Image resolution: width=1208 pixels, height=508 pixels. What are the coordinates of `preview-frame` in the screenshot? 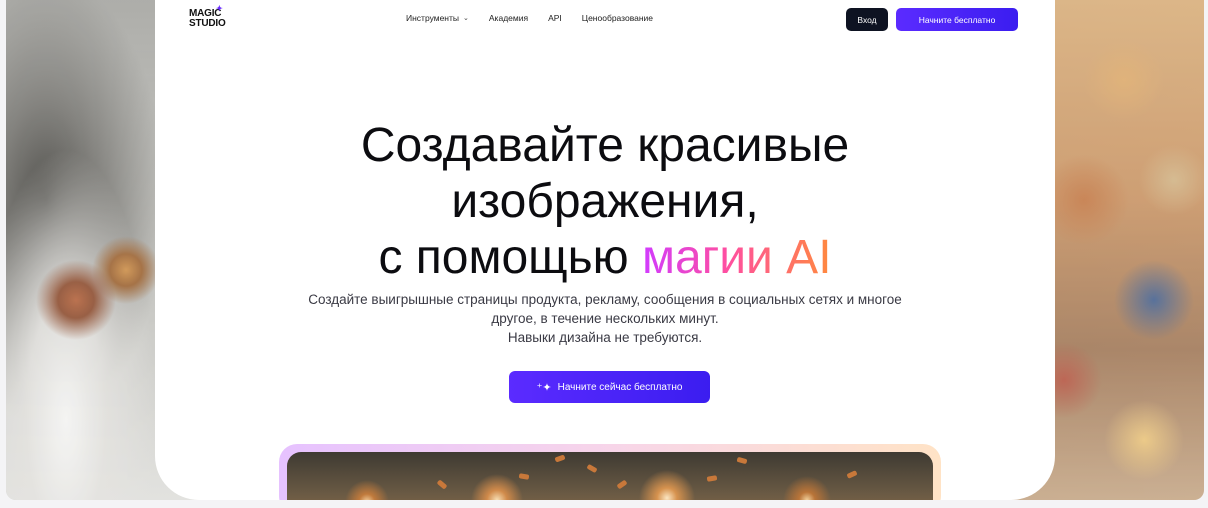 It's located at (610, 472).